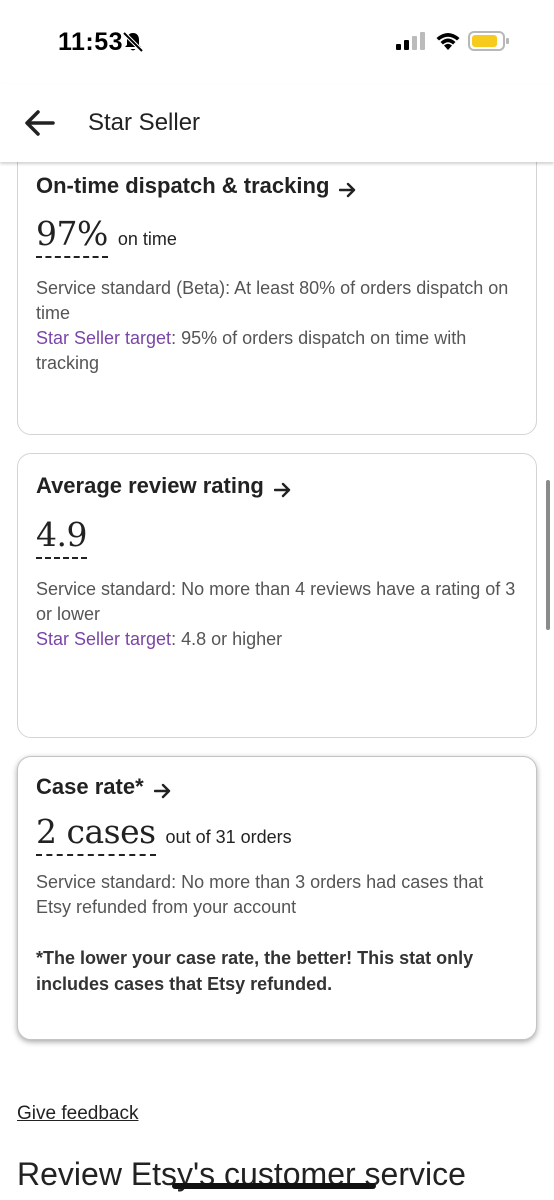 This screenshot has height=1200, width=554. I want to click on dispatch-tracking-link: On-time dispatch & tracking, so click(277, 186).